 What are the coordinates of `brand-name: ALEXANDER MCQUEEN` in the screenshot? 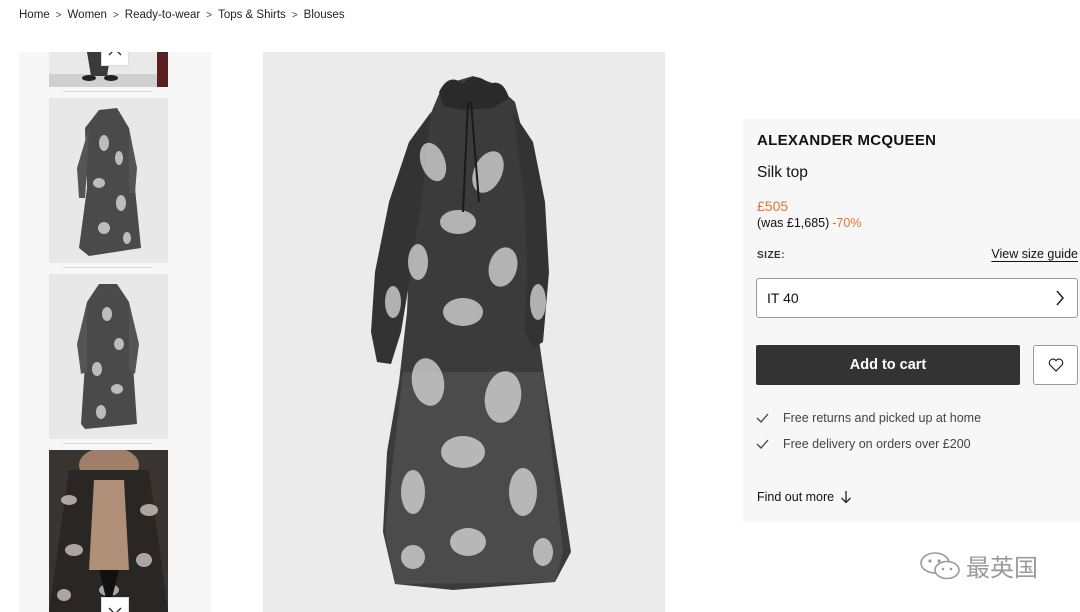 It's located at (846, 140).